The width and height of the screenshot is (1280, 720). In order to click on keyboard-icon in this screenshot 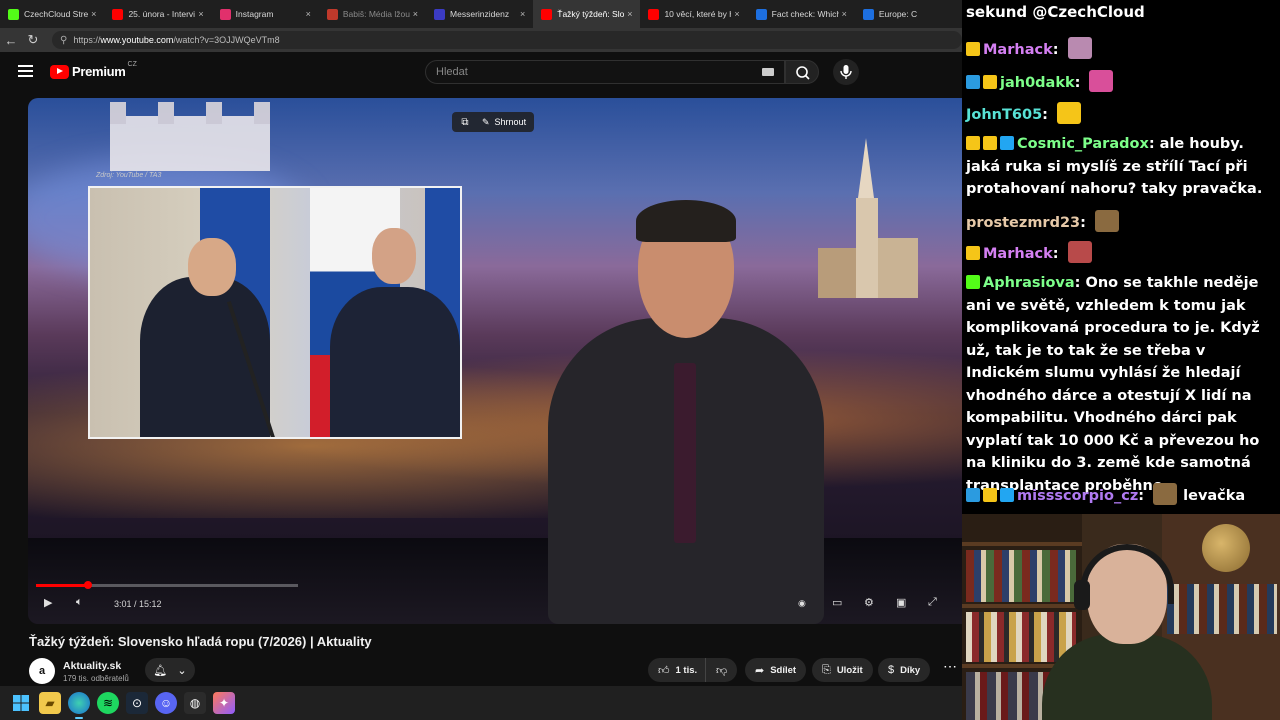, I will do `click(768, 72)`.